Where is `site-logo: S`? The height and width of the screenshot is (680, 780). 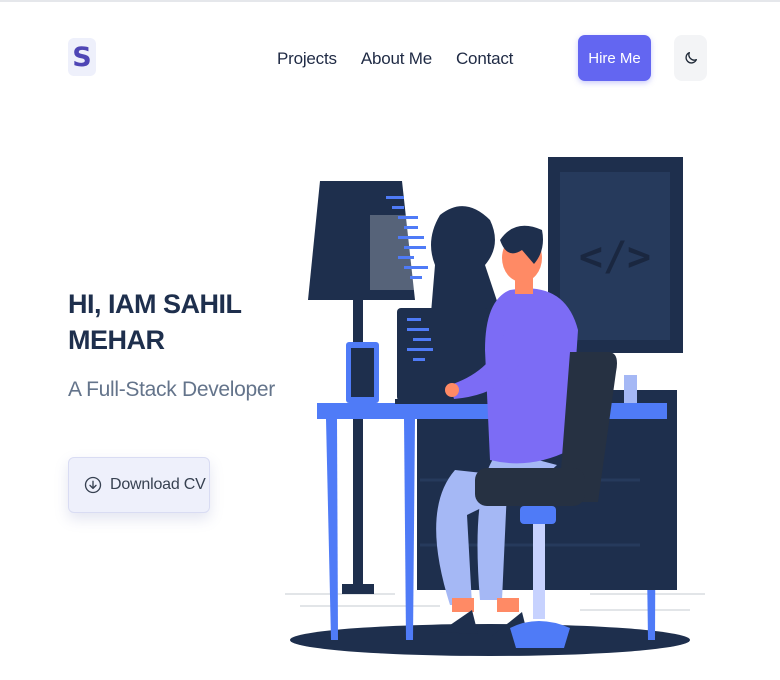 site-logo: S is located at coordinates (82, 57).